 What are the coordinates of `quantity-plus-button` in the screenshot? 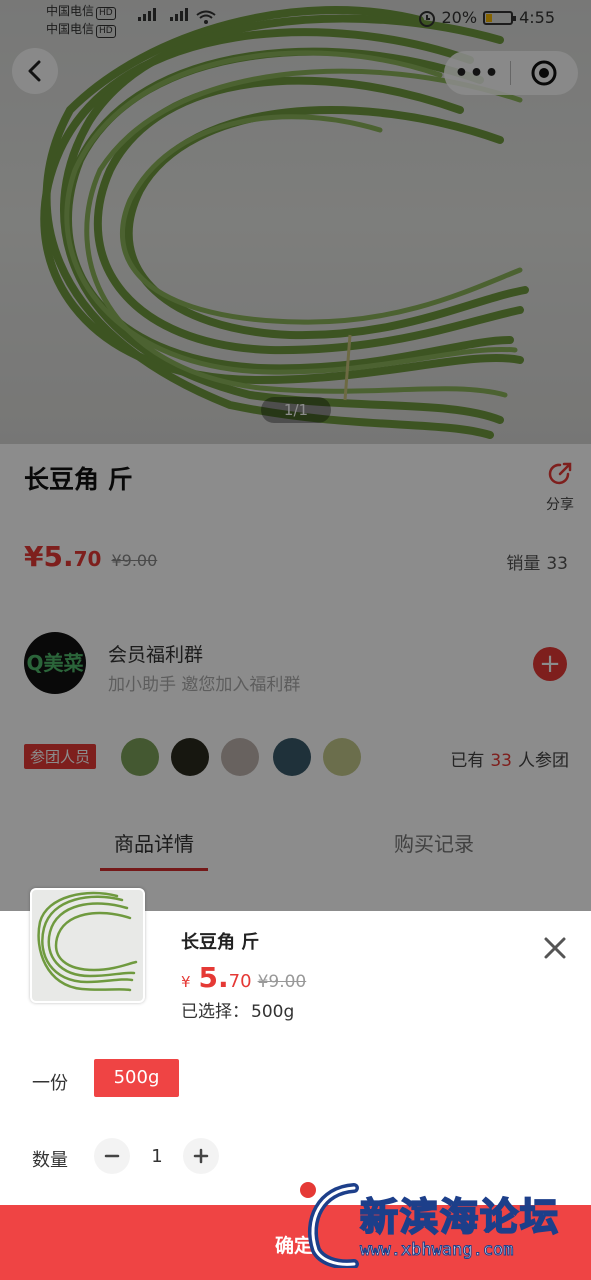 It's located at (201, 1156).